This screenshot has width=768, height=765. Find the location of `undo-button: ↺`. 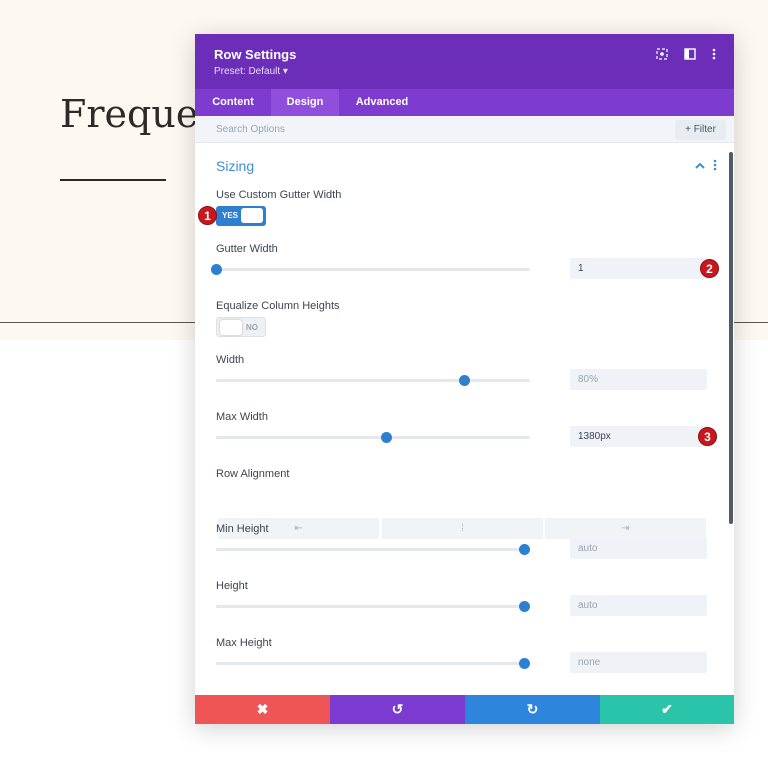

undo-button: ↺ is located at coordinates (397, 709).